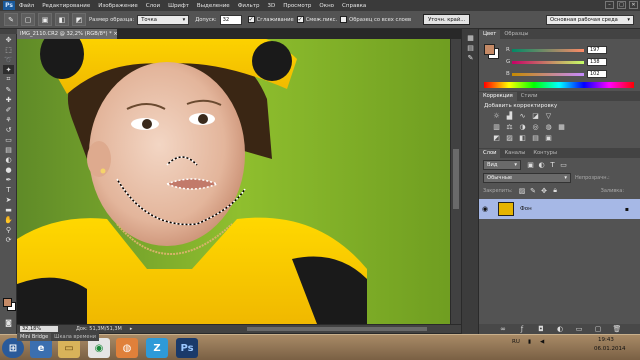  Describe the element at coordinates (522, 329) in the screenshot. I see `fx-icon: ƒ` at that location.